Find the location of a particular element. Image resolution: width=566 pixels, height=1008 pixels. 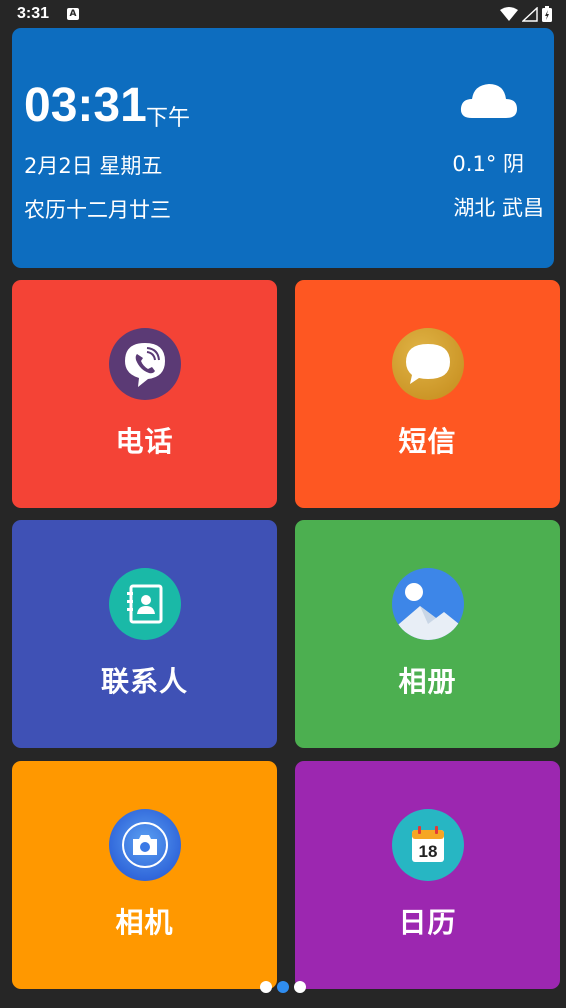

app-tile-contacts: 联系人 is located at coordinates (144, 634).